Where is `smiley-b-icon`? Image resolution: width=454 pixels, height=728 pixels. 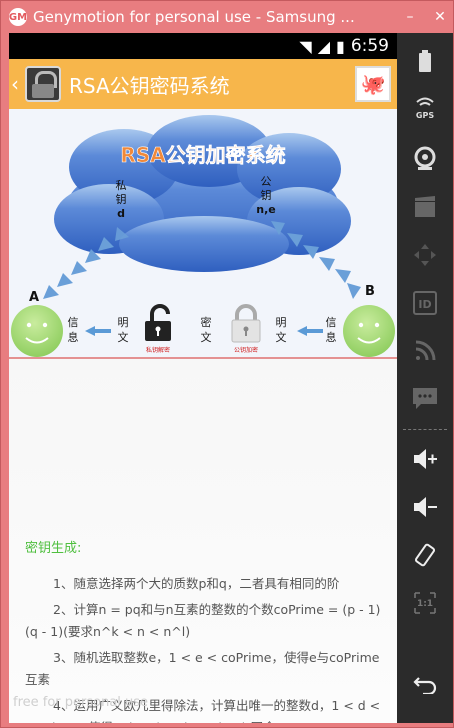
smiley-b-icon is located at coordinates (369, 331).